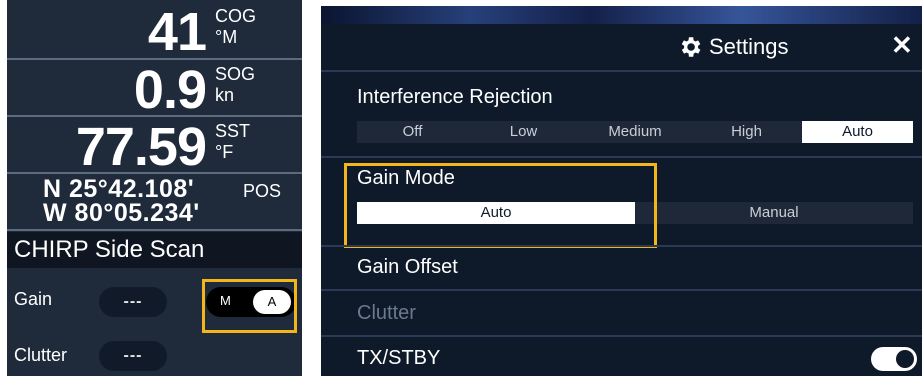 The image size is (922, 376). I want to click on sonar-image-strip, so click(621, 15).